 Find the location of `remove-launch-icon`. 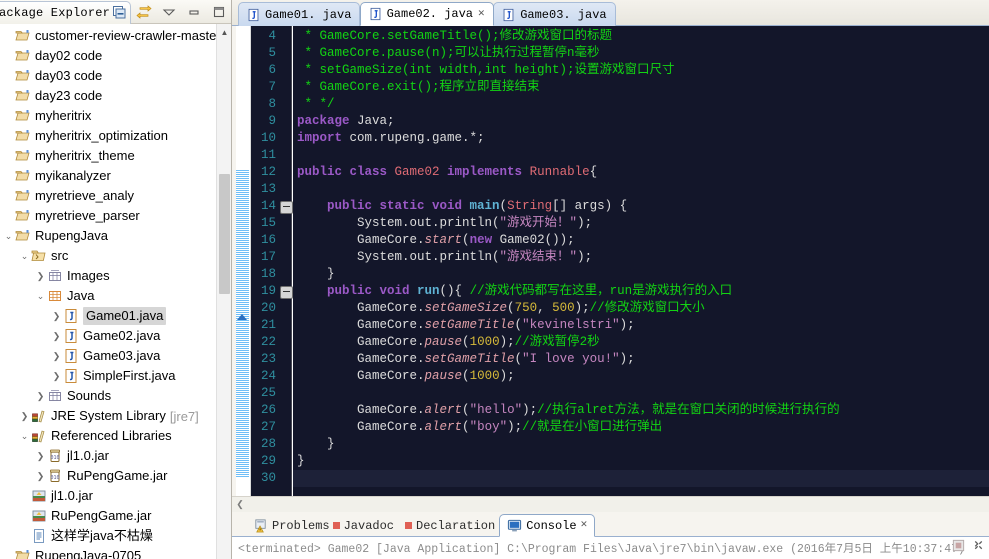

remove-launch-icon is located at coordinates (978, 548).